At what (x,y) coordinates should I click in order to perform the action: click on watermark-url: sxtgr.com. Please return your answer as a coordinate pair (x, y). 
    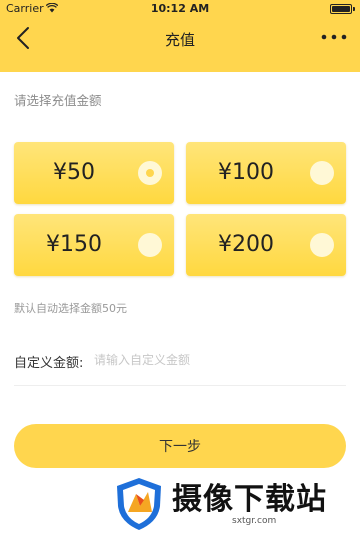
    Looking at the image, I should click on (254, 521).